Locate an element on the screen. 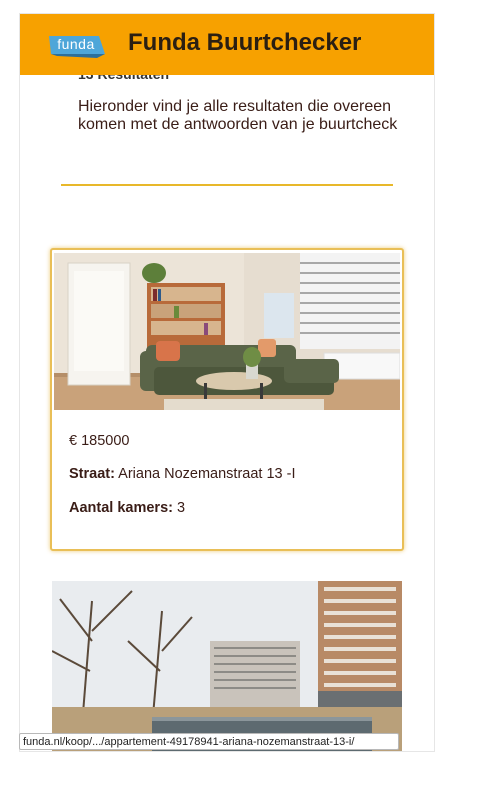  listing-photo-living-room is located at coordinates (227, 331).